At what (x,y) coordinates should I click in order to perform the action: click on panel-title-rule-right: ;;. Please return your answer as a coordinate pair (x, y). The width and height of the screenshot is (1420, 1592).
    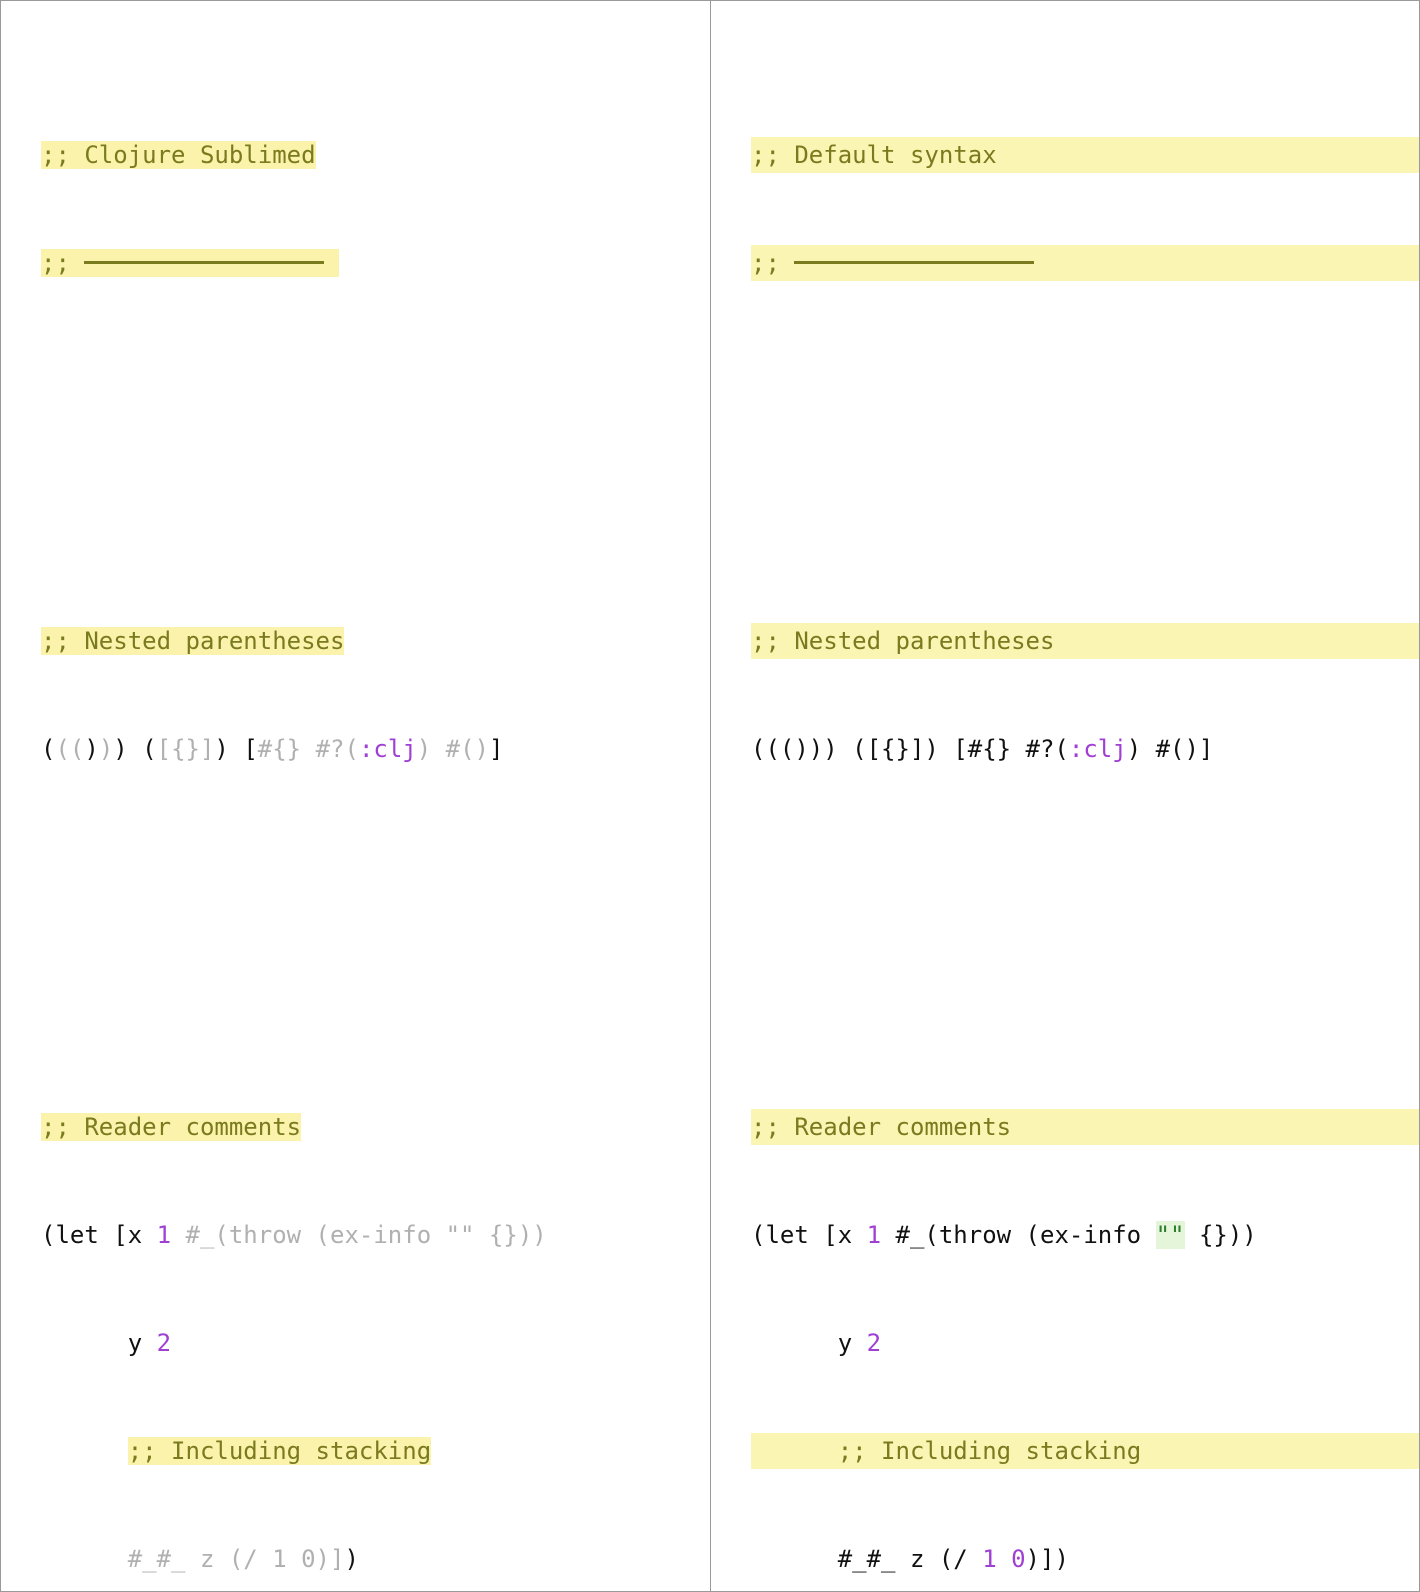
    Looking at the image, I should click on (1085, 263).